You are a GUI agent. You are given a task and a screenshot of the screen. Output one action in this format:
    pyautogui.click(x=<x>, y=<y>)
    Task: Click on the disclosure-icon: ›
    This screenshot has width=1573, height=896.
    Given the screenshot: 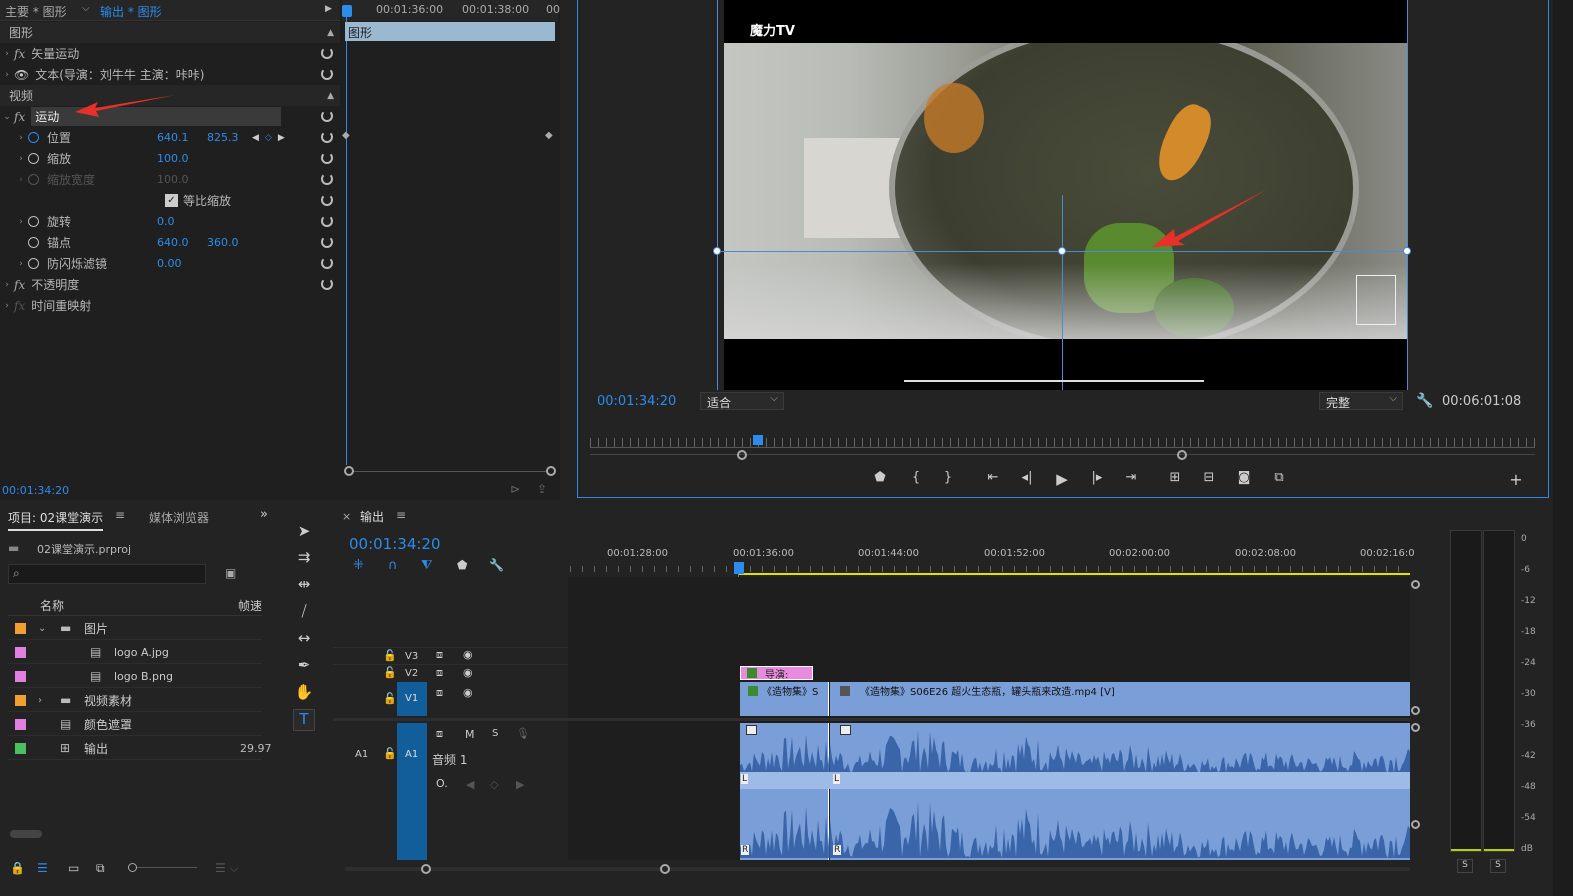 What is the action you would take?
    pyautogui.click(x=49, y=700)
    